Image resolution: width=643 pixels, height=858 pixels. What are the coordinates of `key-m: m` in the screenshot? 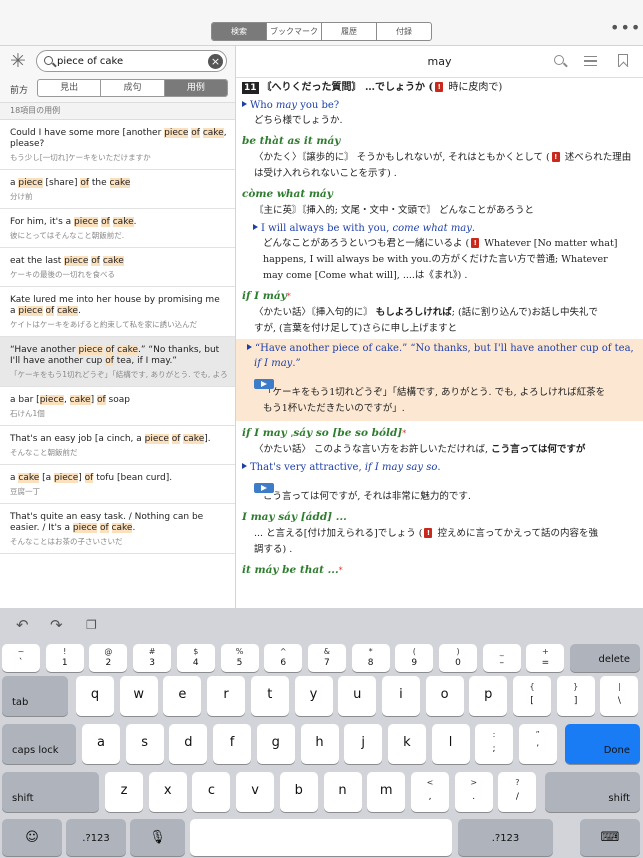 It's located at (386, 792).